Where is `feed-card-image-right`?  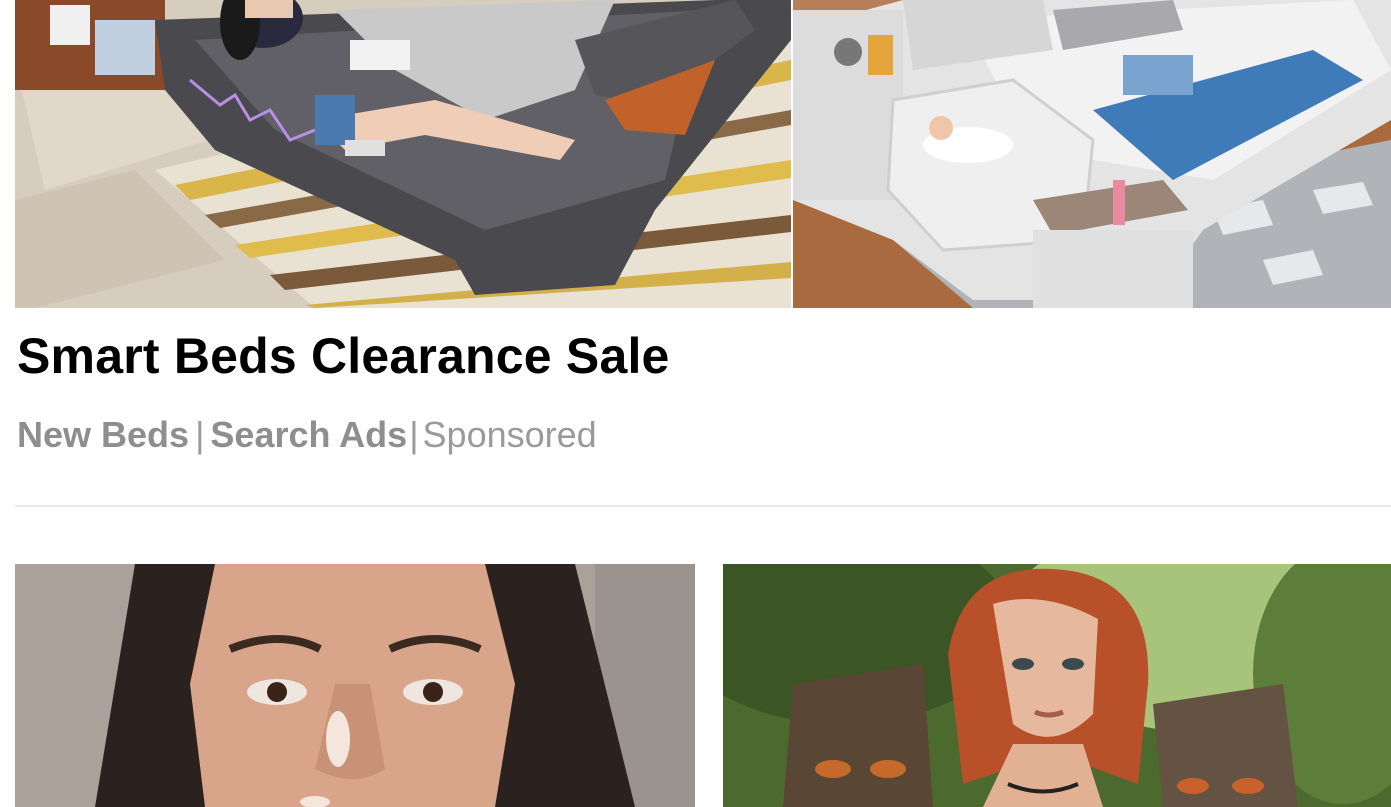
feed-card-image-right is located at coordinates (1057, 685).